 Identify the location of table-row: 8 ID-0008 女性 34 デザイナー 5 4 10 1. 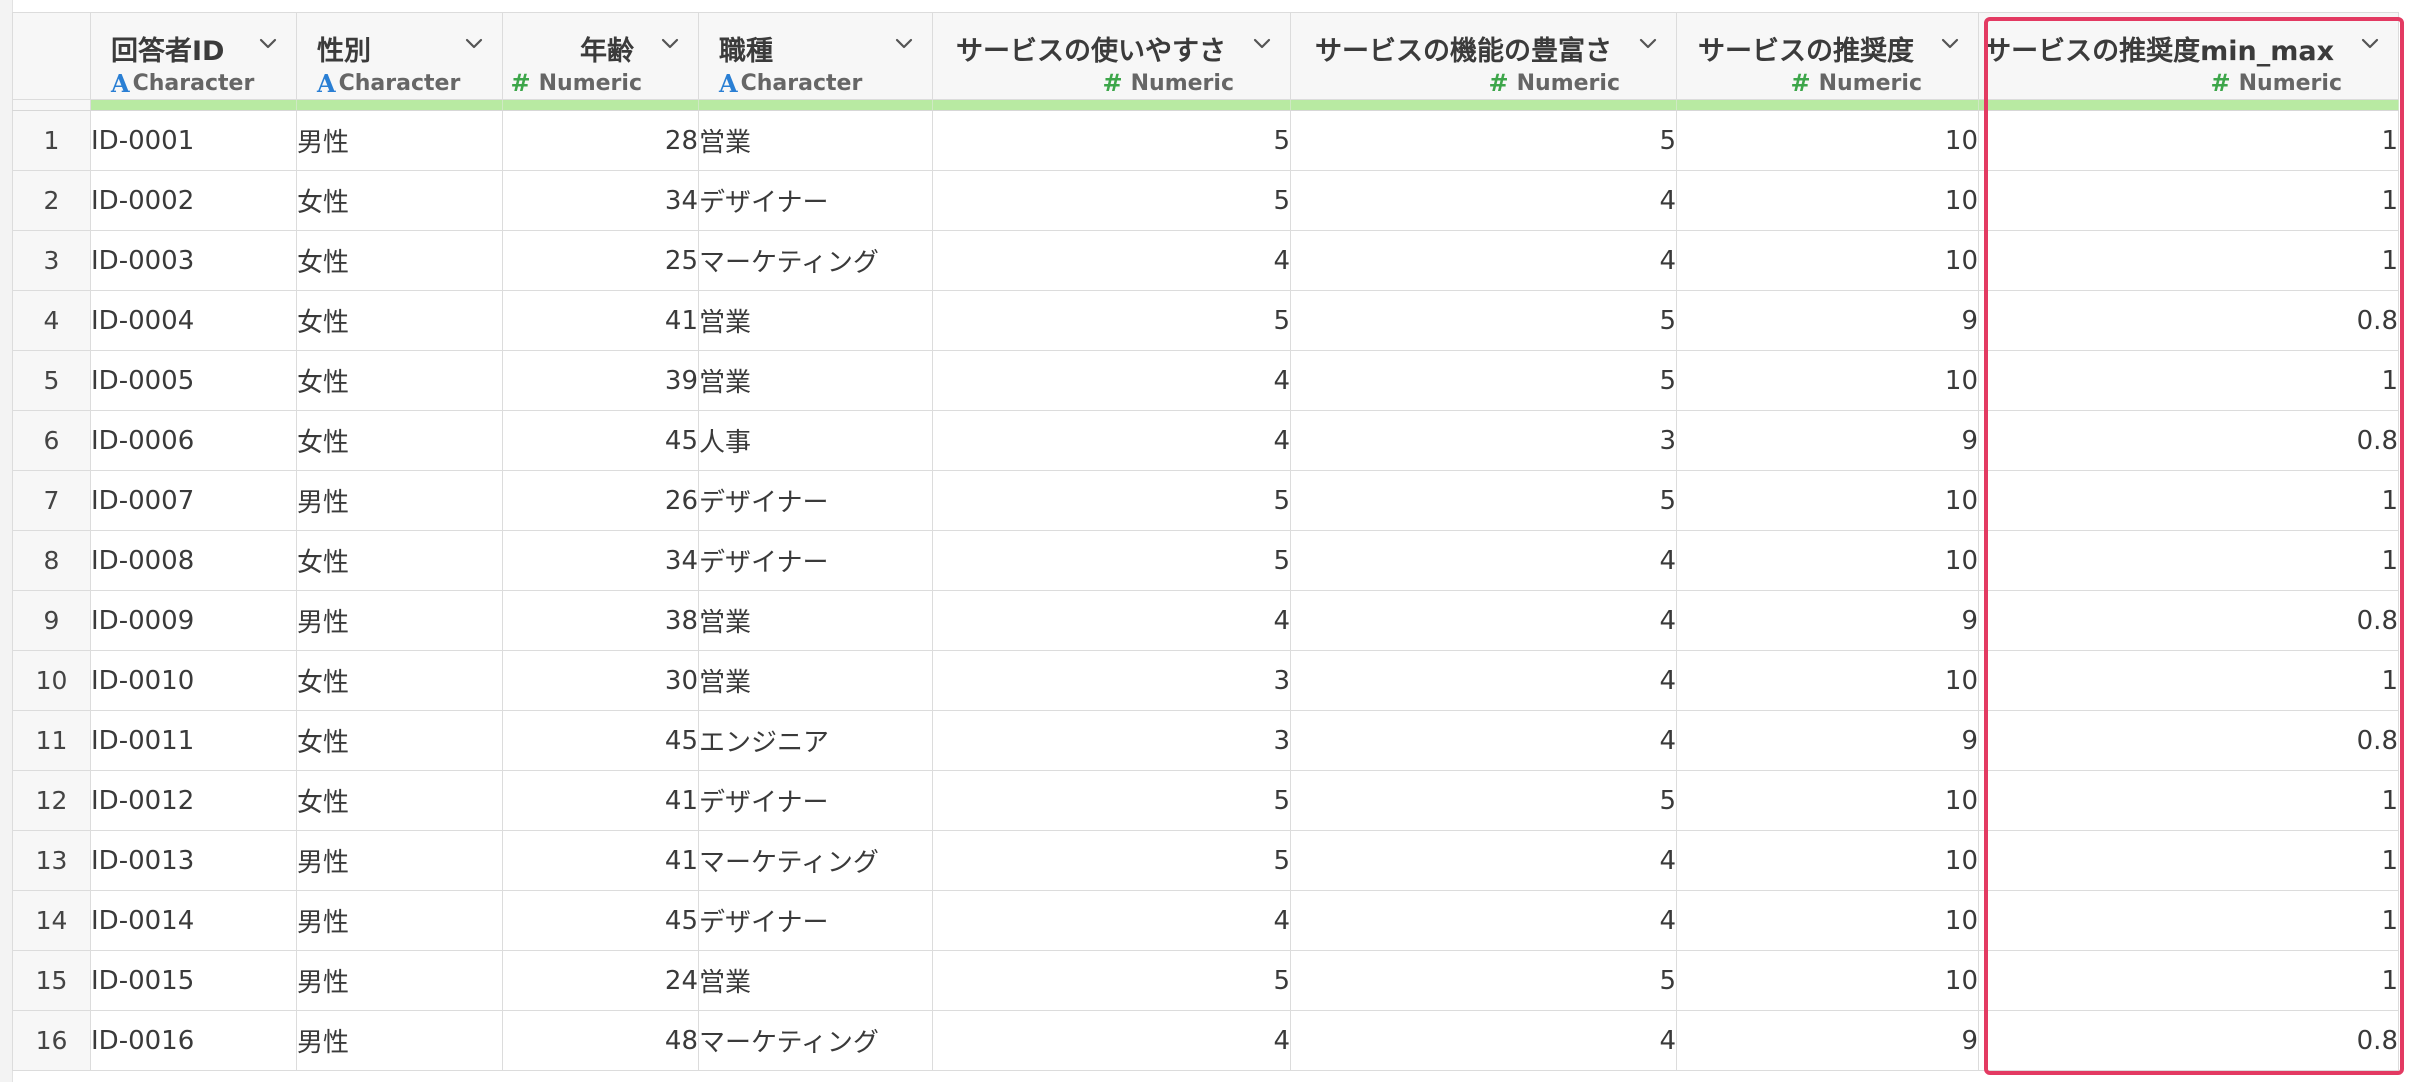
(1205, 560).